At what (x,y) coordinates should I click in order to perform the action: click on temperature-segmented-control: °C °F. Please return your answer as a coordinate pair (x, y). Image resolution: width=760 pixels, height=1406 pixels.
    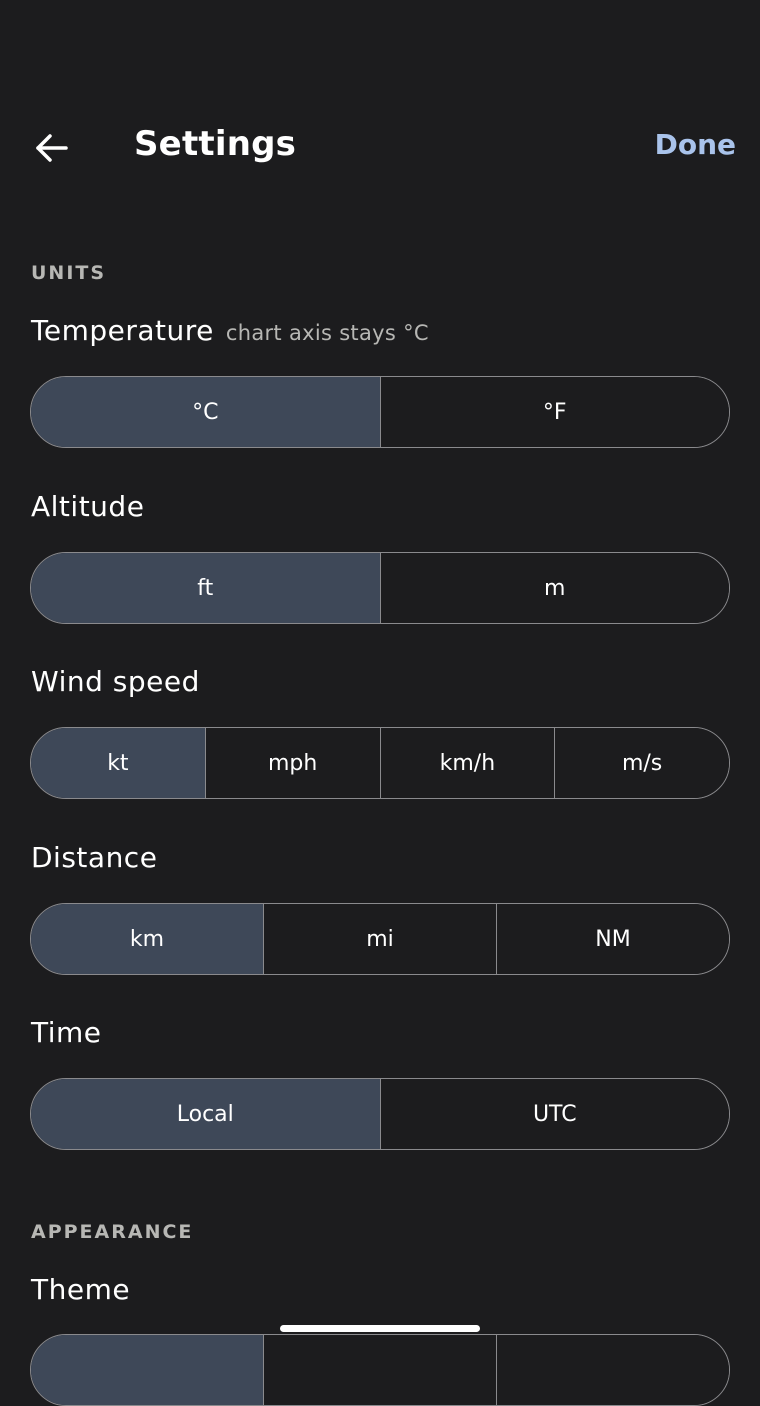
    Looking at the image, I should click on (380, 412).